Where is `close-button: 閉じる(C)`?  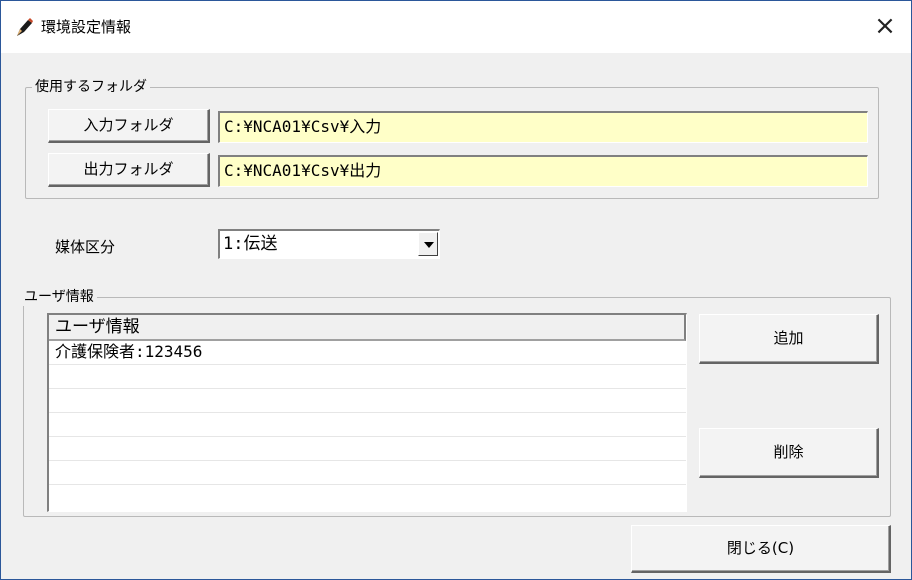 close-button: 閉じる(C) is located at coordinates (761, 549).